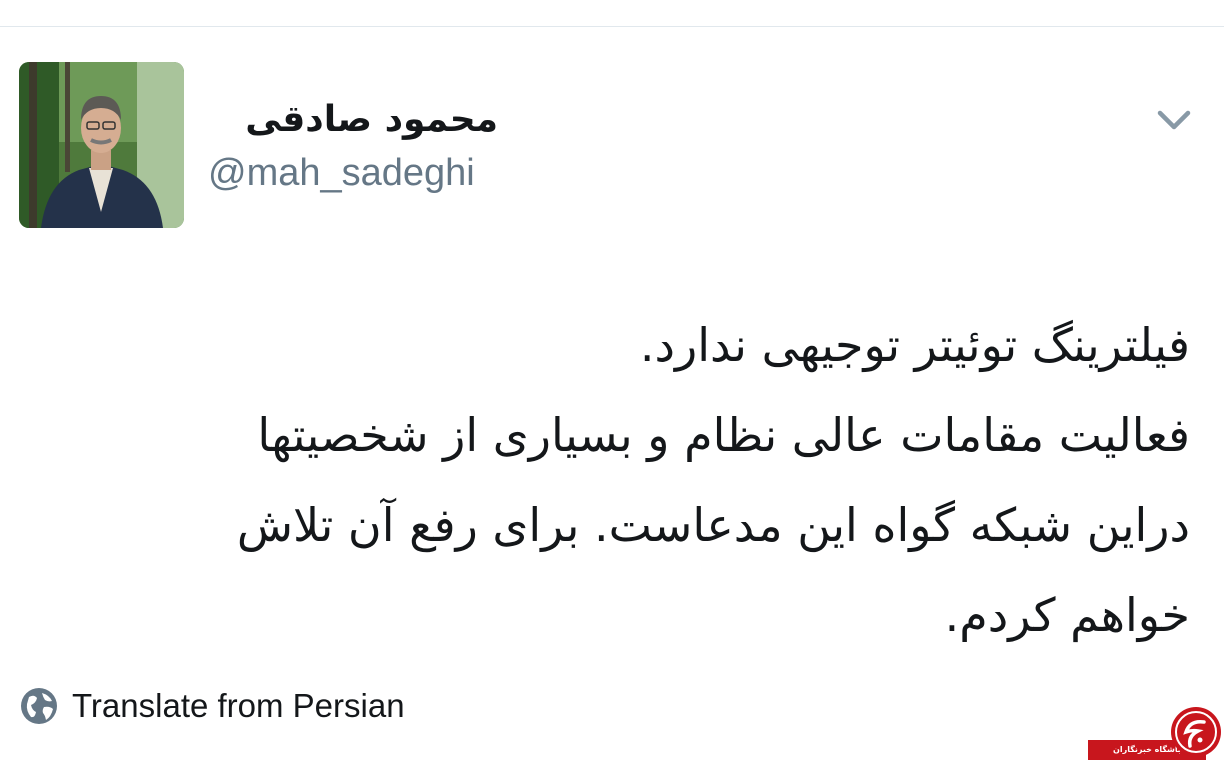 Image resolution: width=1224 pixels, height=760 pixels. Describe the element at coordinates (371, 120) in the screenshot. I see `author-display-name: محمود صادقی` at that location.